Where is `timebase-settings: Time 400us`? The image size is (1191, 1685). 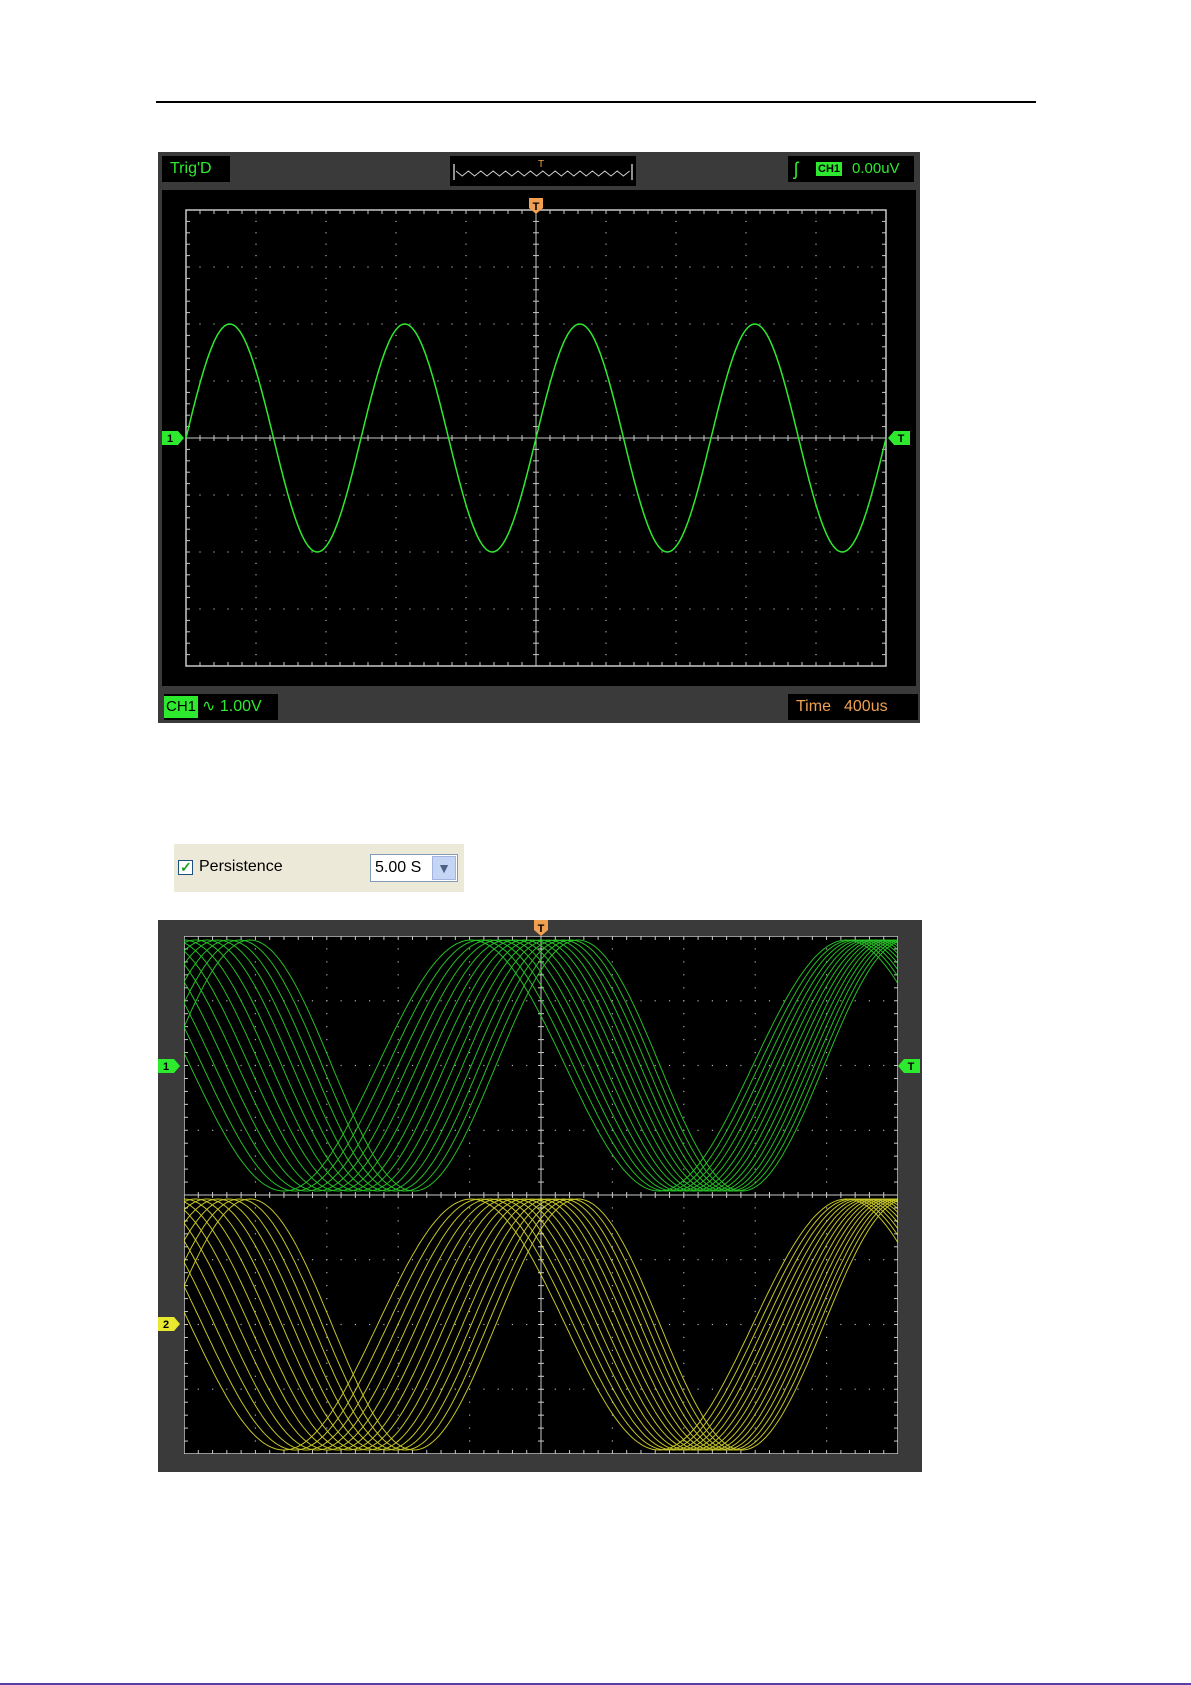
timebase-settings: Time 400us is located at coordinates (853, 707).